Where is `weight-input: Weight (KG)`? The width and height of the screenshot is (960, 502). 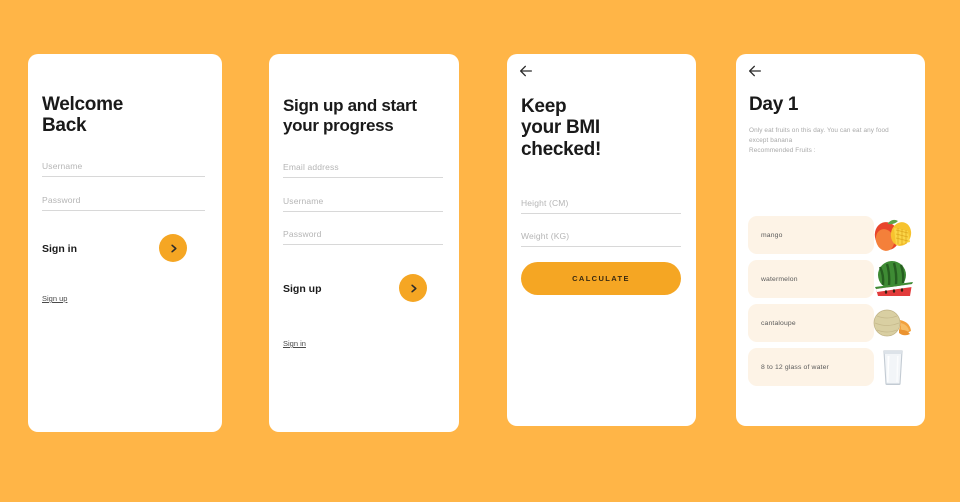 weight-input: Weight (KG) is located at coordinates (601, 239).